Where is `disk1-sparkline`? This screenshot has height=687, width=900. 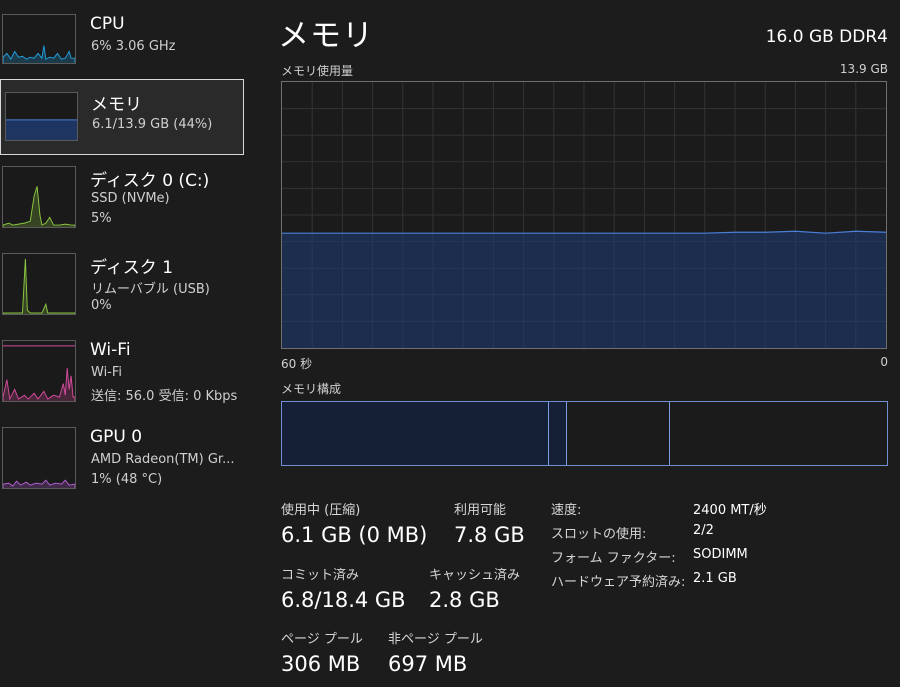
disk1-sparkline is located at coordinates (39, 284).